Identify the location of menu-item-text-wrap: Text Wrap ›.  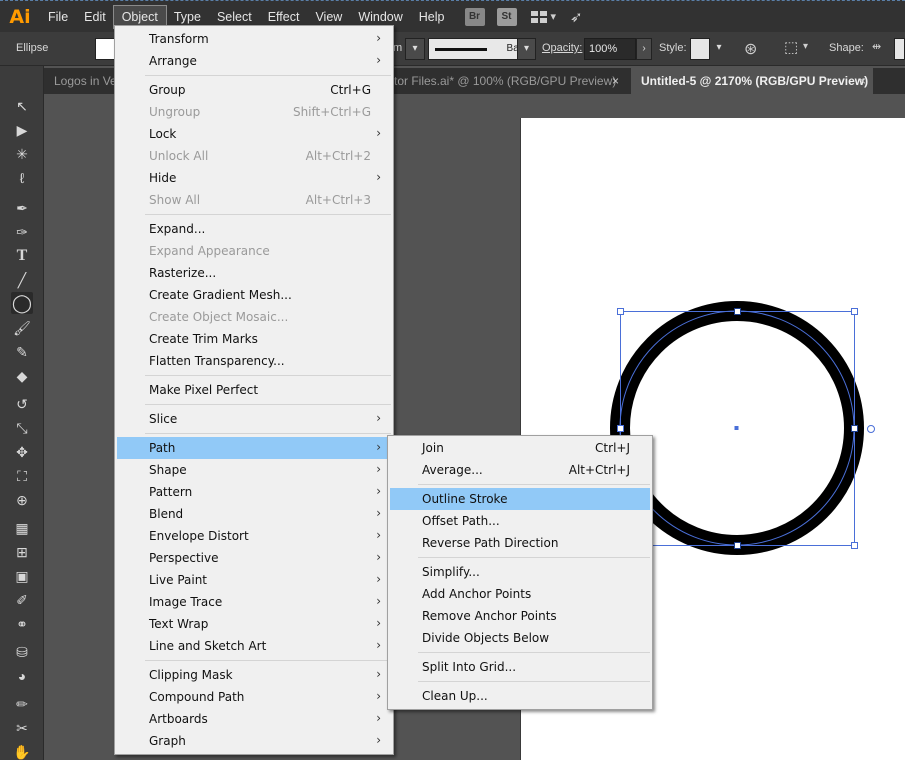
(254, 624).